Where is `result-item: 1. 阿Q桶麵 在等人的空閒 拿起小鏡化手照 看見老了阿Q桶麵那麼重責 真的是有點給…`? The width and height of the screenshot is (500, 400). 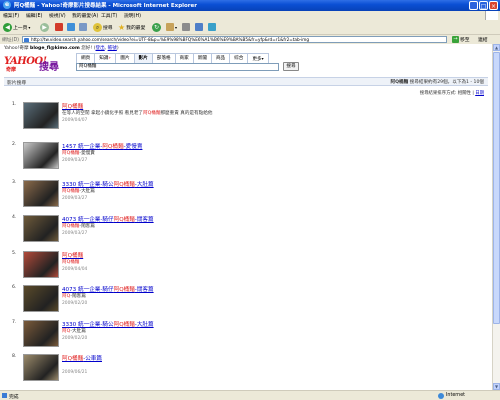 result-item: 1. 阿Q桶麵 在等人的空閒 拿起小鏡化手照 看見老了阿Q桶麵那麼重責 真的是有點給… is located at coordinates (235, 119).